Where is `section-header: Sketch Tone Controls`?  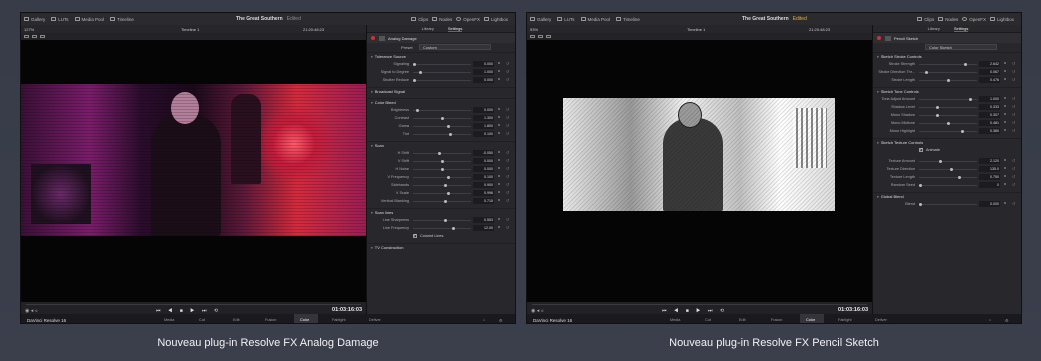 section-header: Sketch Tone Controls is located at coordinates (947, 91).